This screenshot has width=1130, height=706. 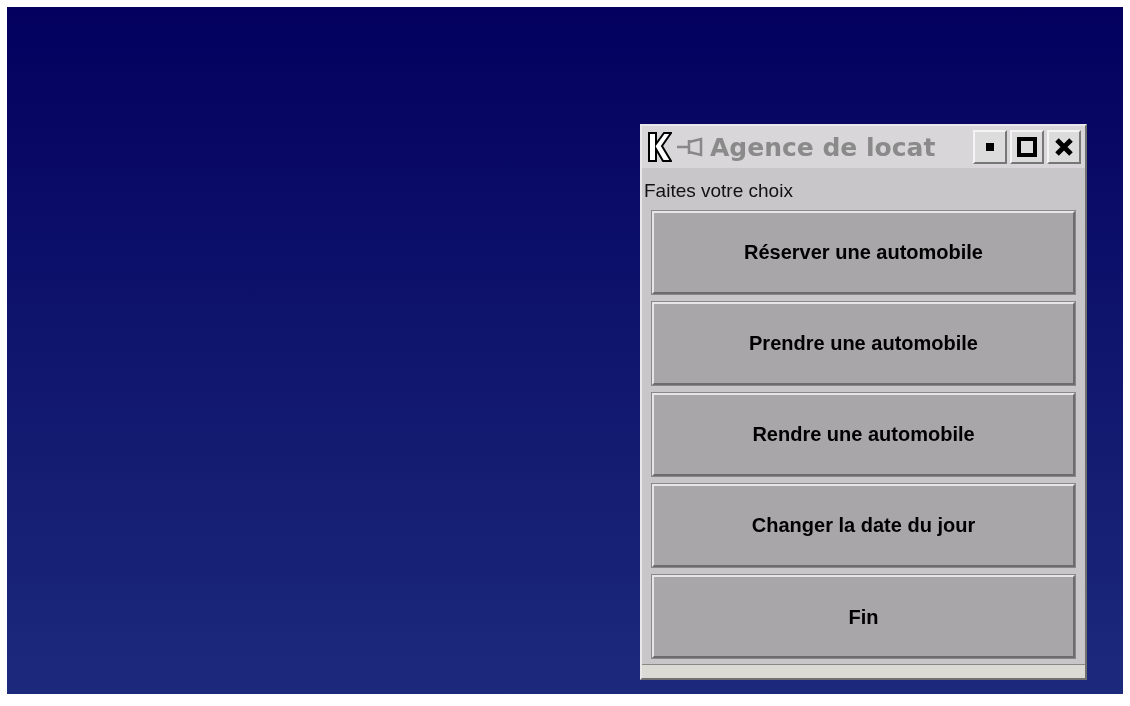 I want to click on window-title: Agence de locat, so click(x=823, y=147).